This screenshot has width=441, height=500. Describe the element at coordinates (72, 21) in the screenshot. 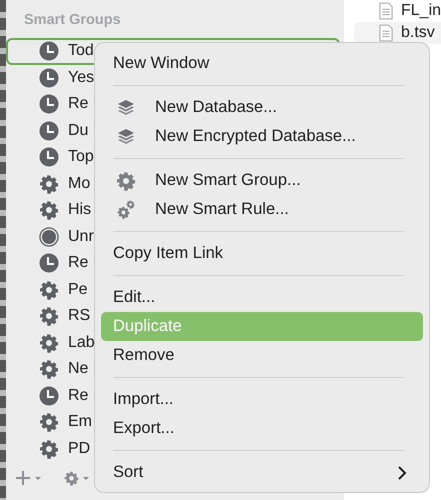

I see `section-heading: Smart Groups` at that location.